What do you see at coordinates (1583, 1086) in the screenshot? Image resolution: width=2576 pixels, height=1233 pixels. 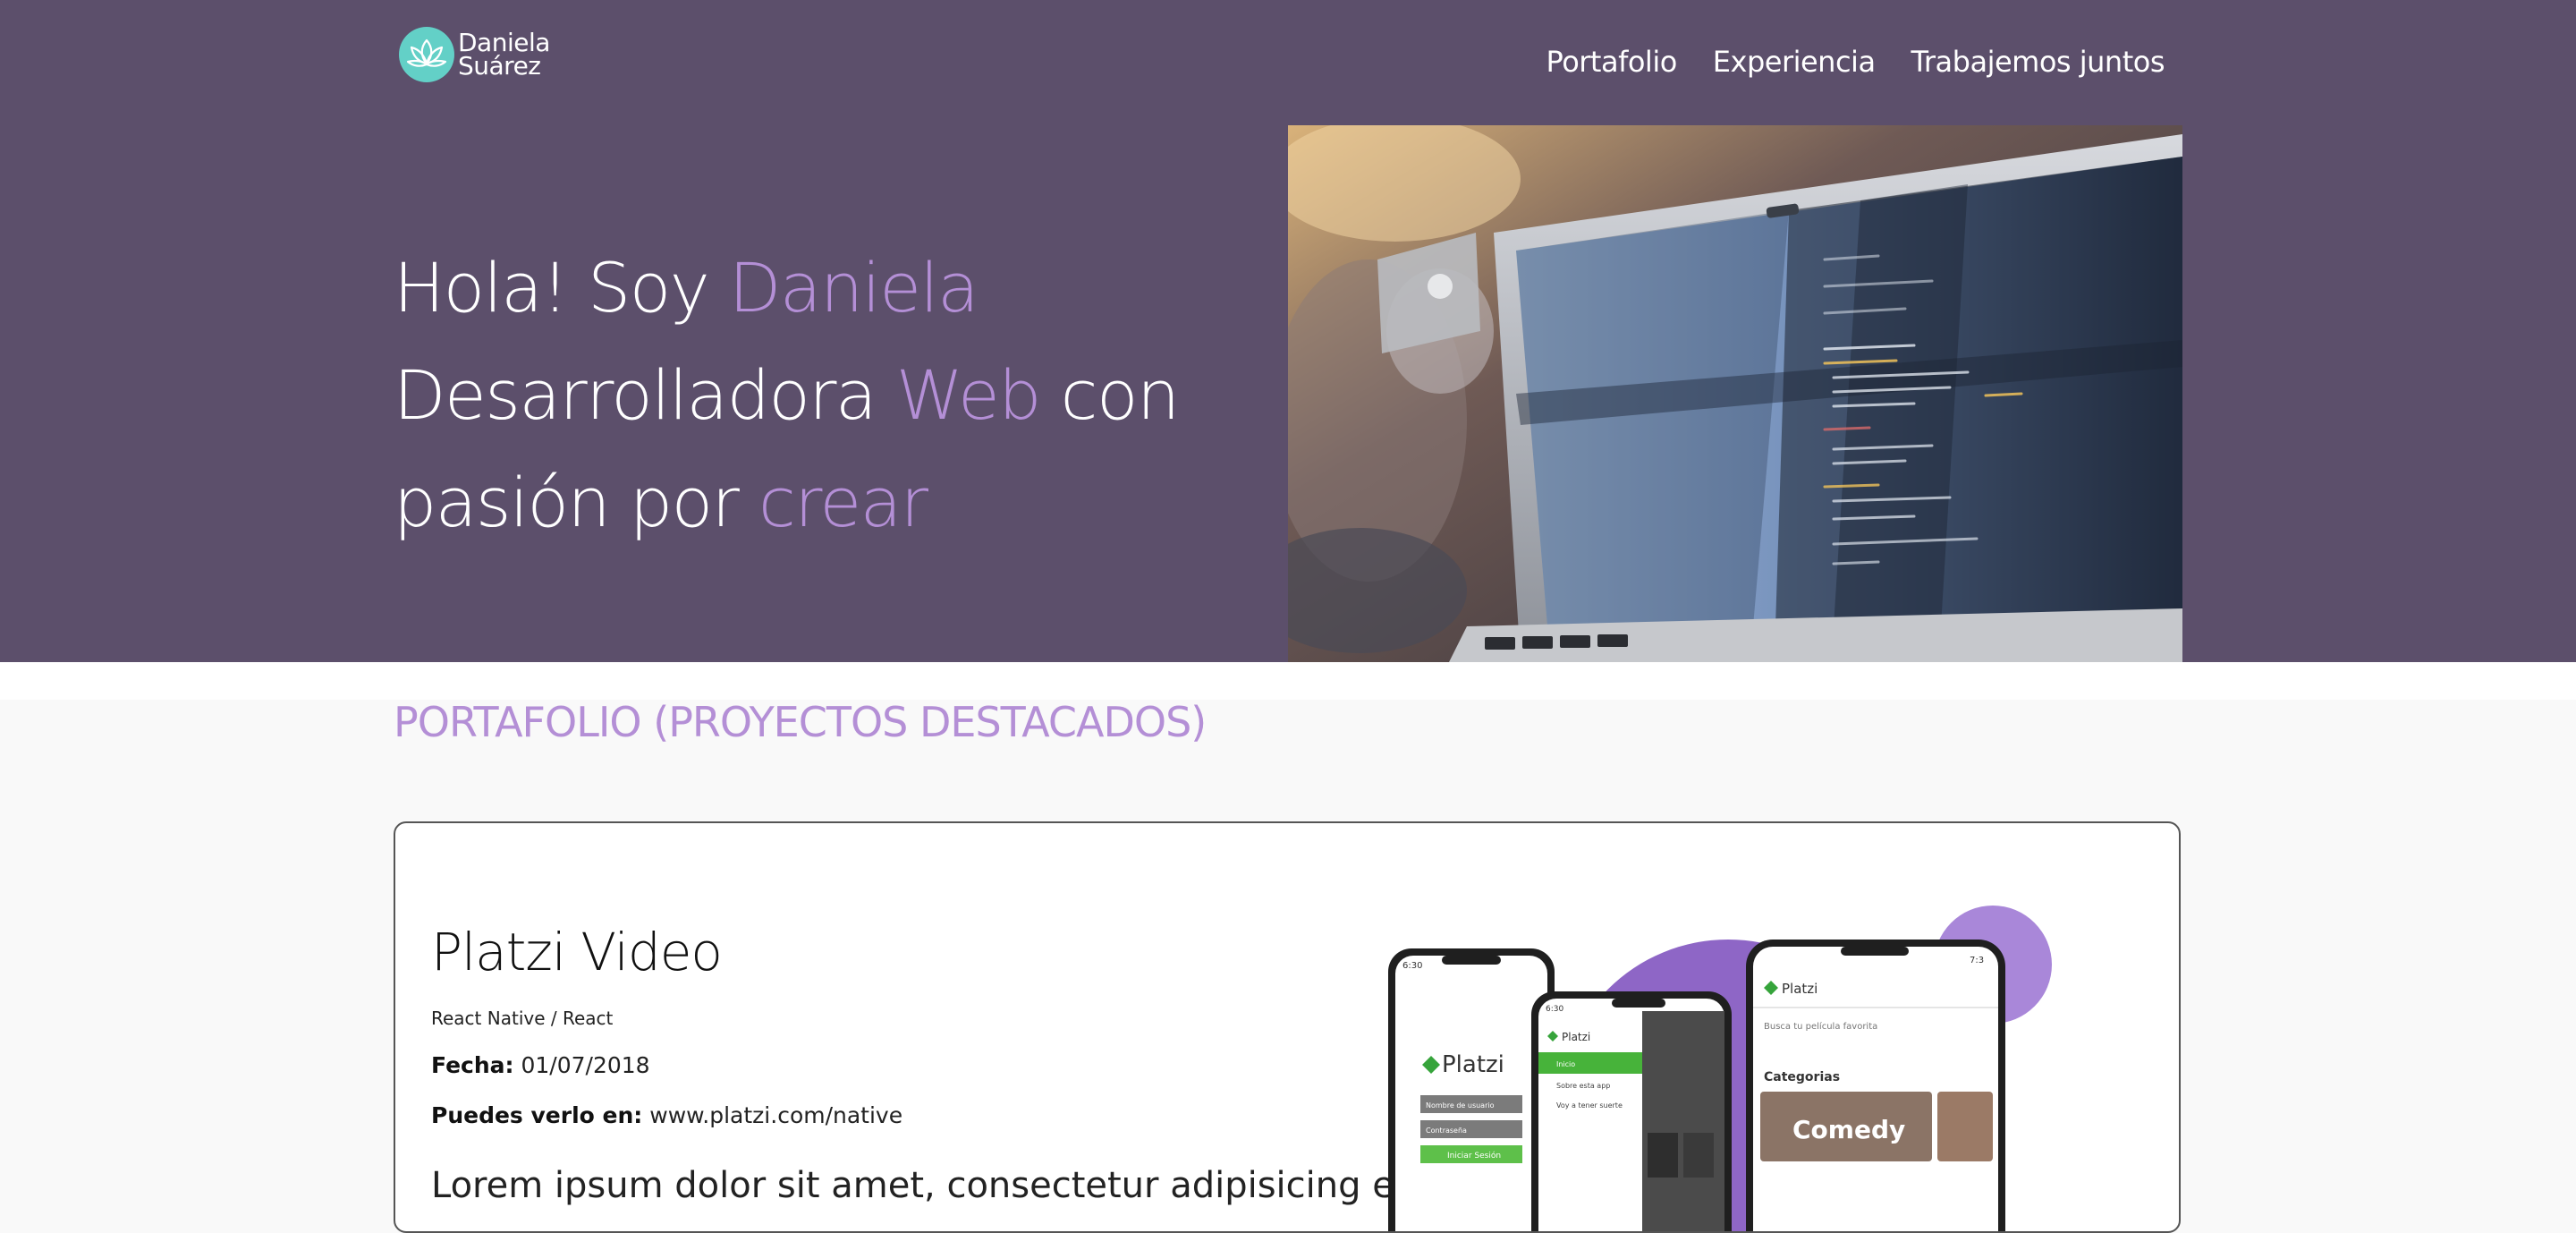 I see `phone2-menu-2: Sobre esta app` at bounding box center [1583, 1086].